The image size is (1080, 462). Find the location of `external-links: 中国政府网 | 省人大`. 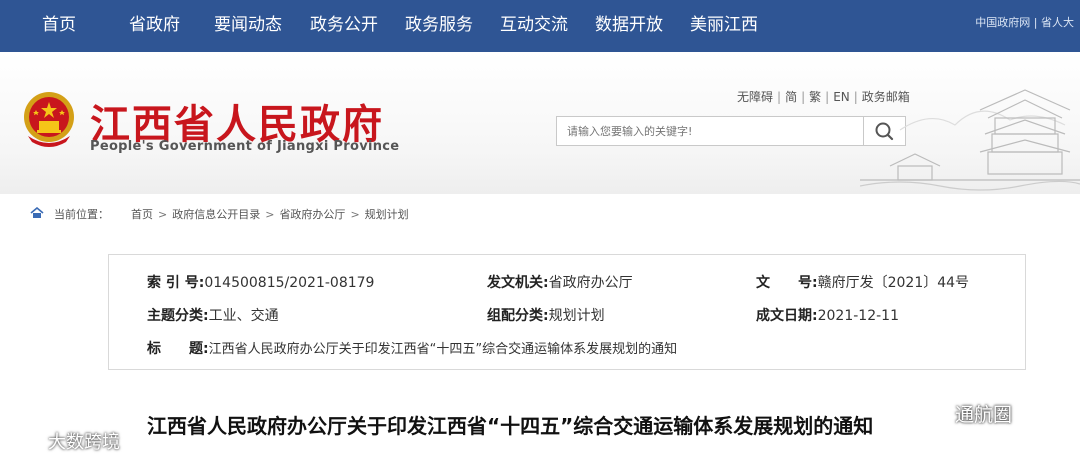

external-links: 中国政府网 | 省人大 is located at coordinates (1024, 22).